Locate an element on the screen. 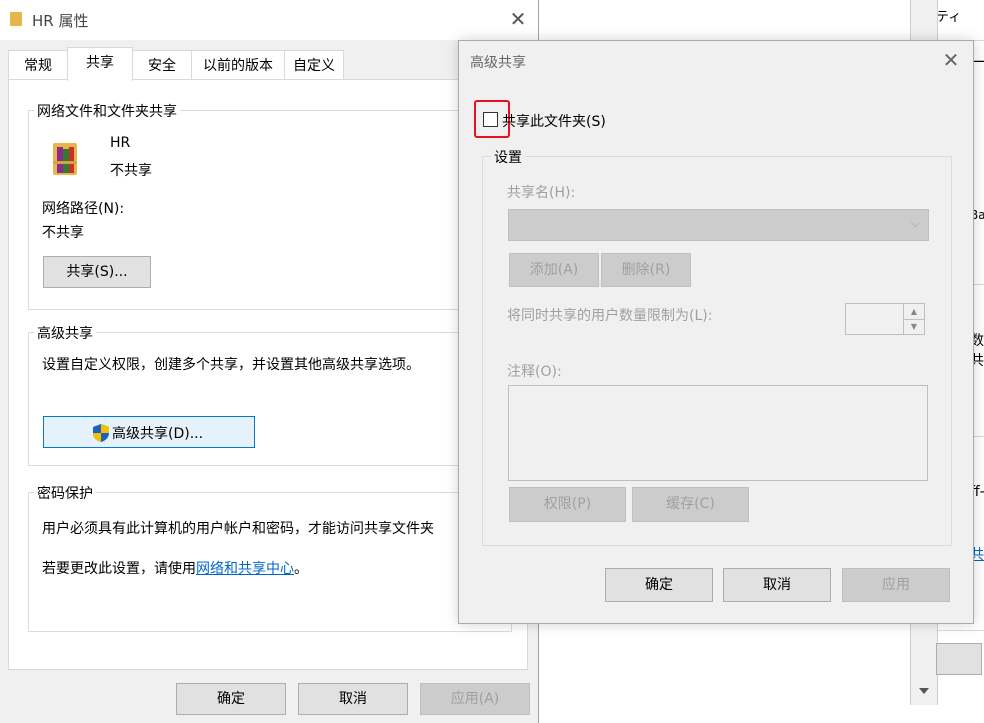 The height and width of the screenshot is (723, 984). permissions-button: 权限(P) is located at coordinates (567, 504).